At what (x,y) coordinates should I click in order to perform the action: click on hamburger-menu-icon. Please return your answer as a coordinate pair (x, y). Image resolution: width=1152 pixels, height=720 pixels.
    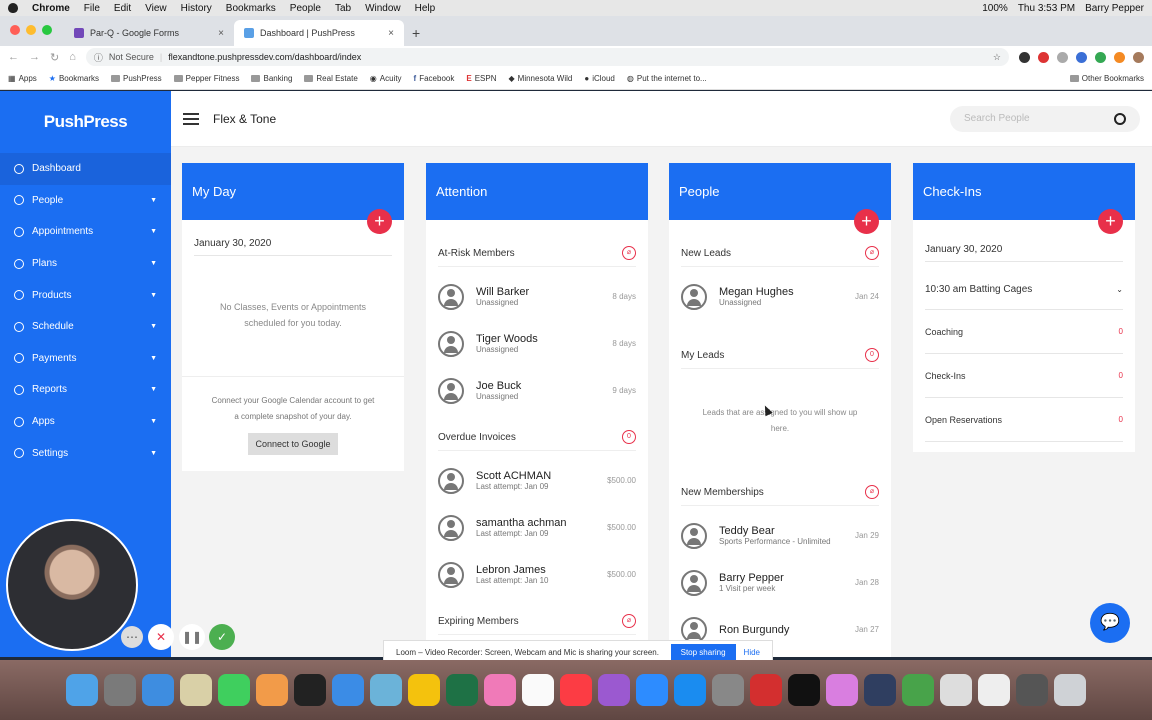
    Looking at the image, I should click on (191, 118).